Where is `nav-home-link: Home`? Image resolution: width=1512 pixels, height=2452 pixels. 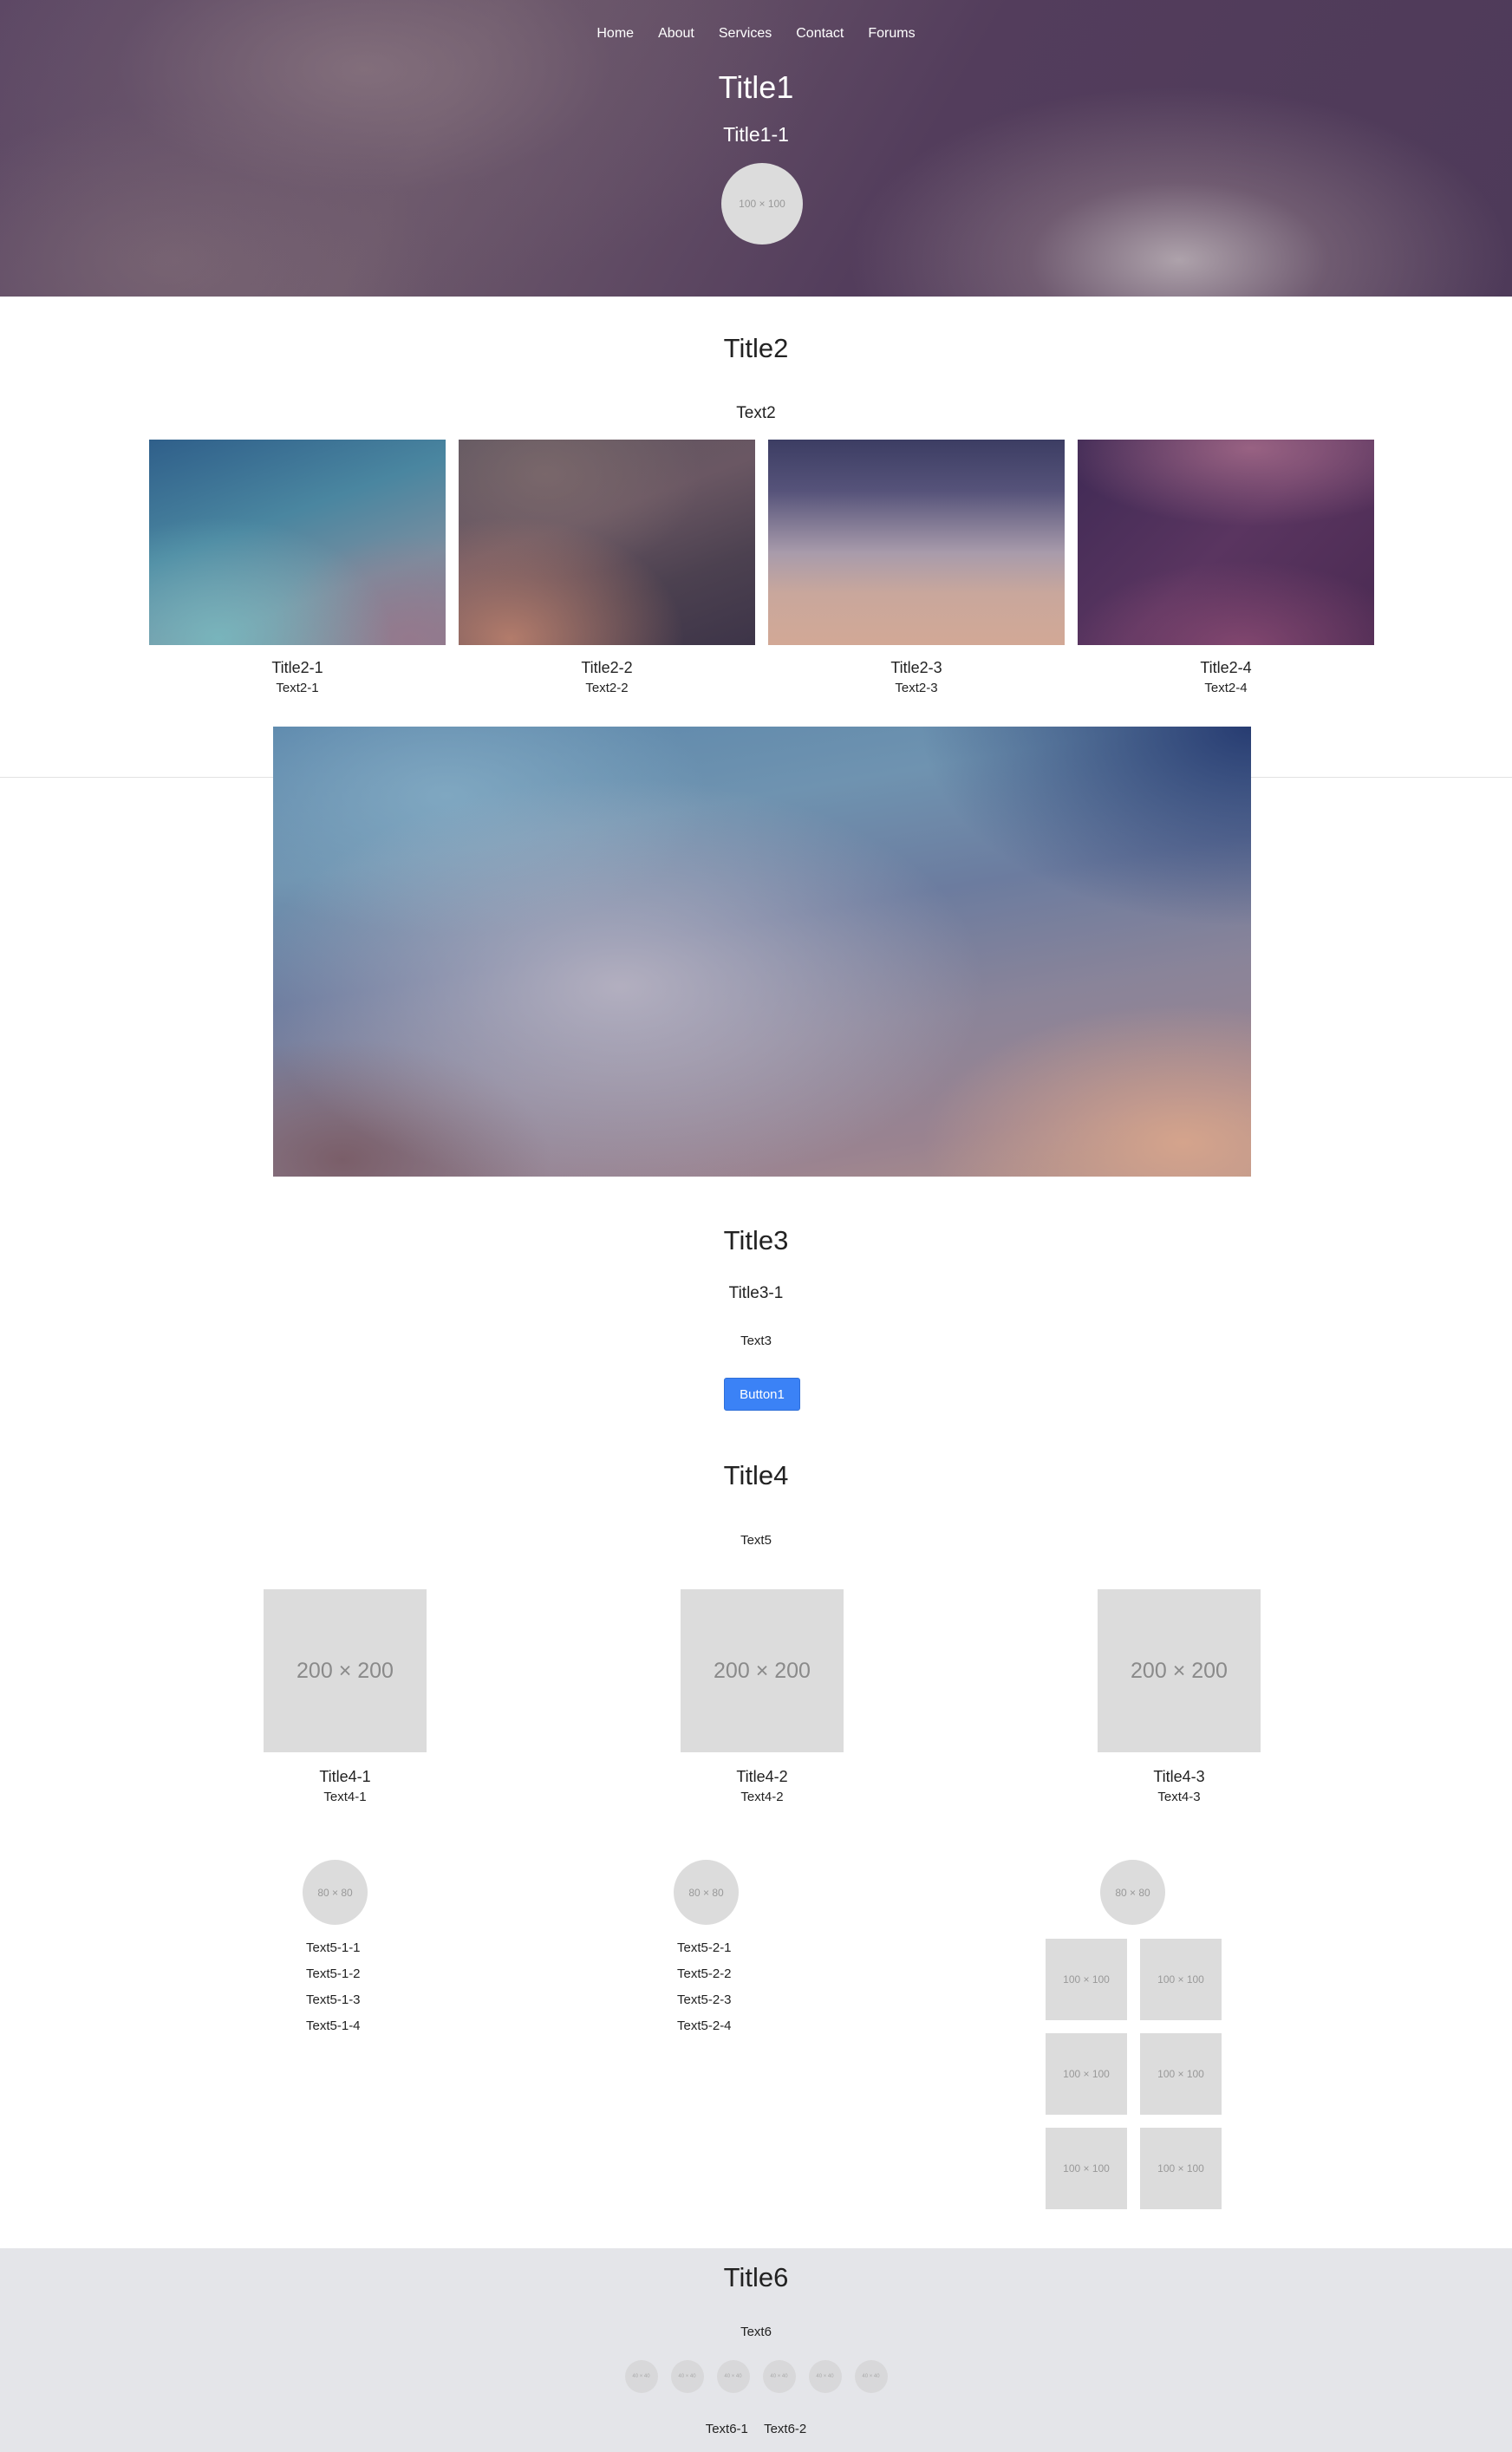
nav-home-link: Home is located at coordinates (615, 34).